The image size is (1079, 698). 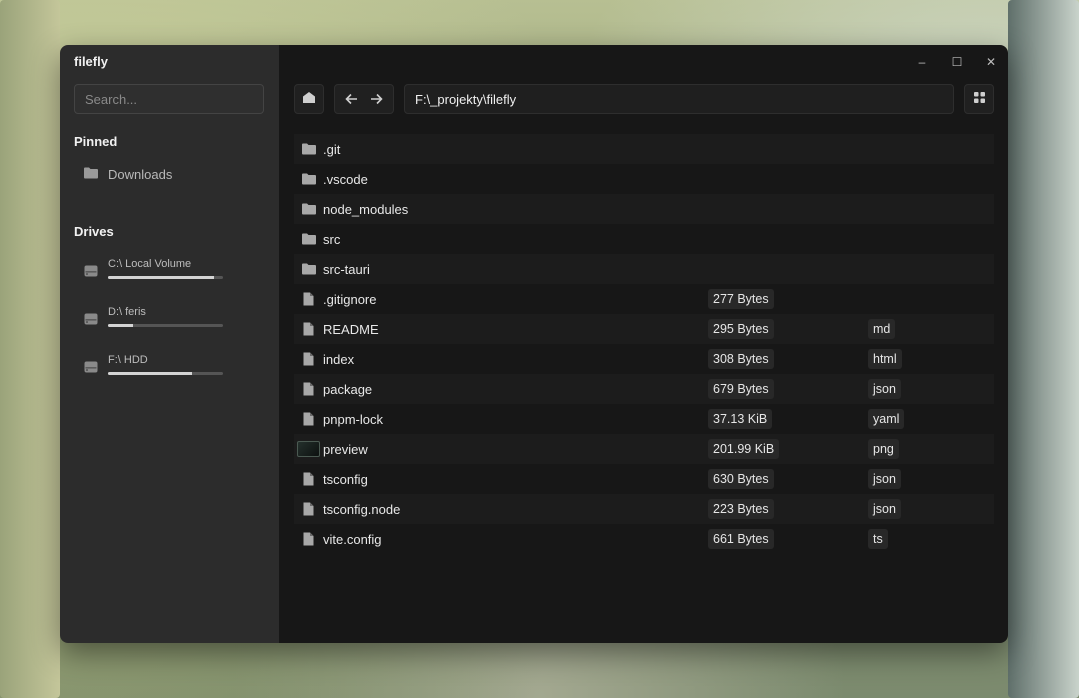 I want to click on file-extension: md, so click(x=882, y=329).